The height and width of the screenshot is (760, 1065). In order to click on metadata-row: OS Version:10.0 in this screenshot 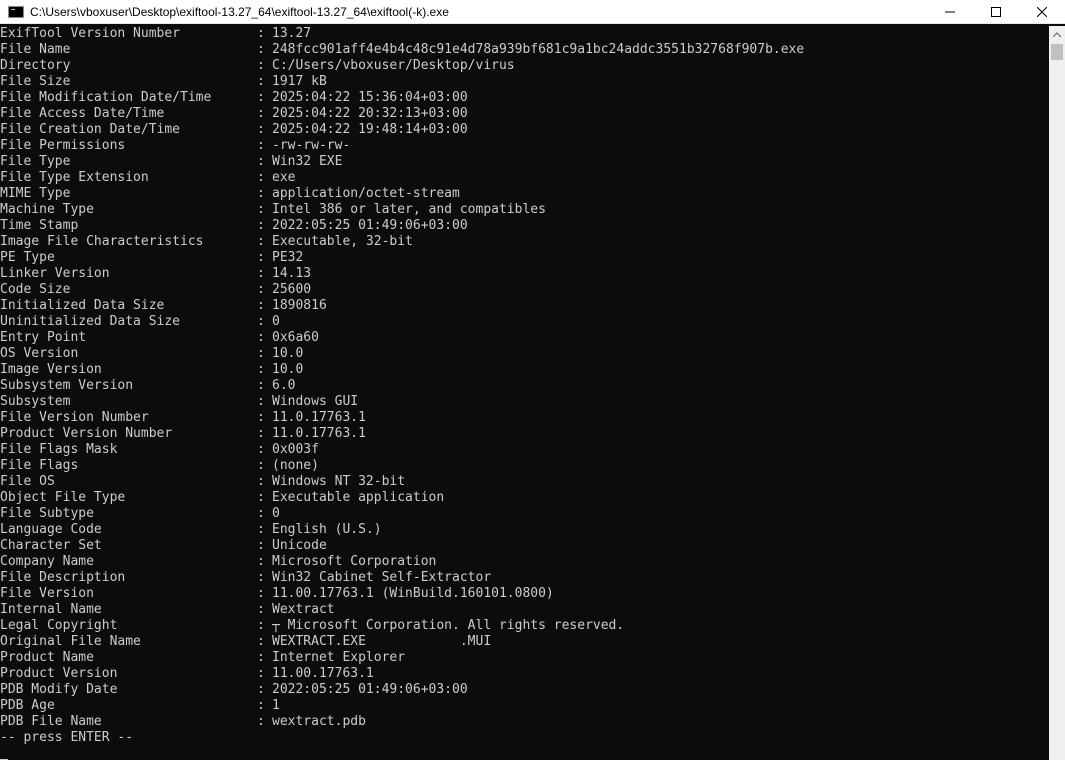, I will do `click(524, 354)`.